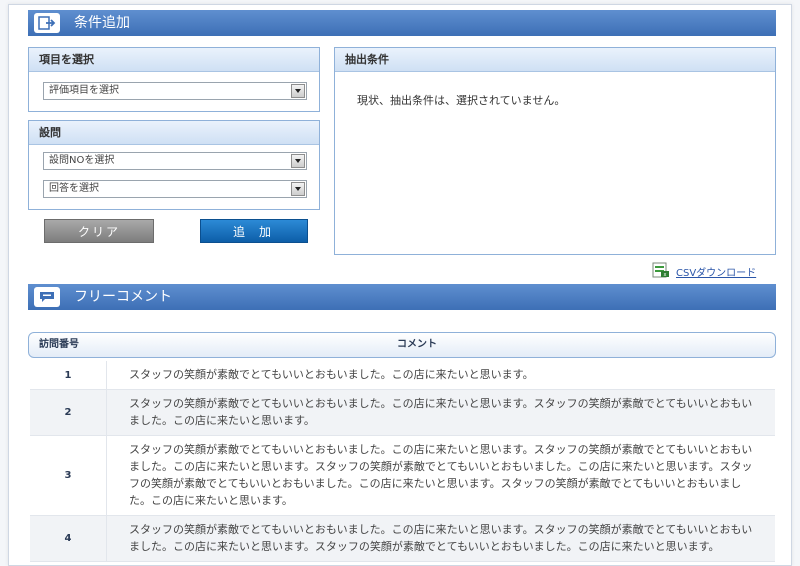  Describe the element at coordinates (74, 188) in the screenshot. I see `answer-select-value: 回答を選択` at that location.